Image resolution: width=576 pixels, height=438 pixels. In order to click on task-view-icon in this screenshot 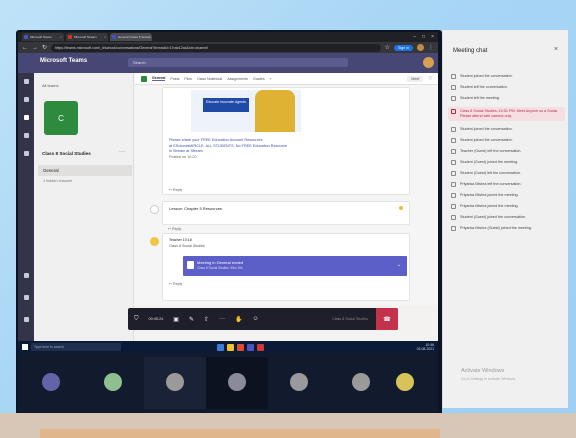, I will do `click(220, 347)`.